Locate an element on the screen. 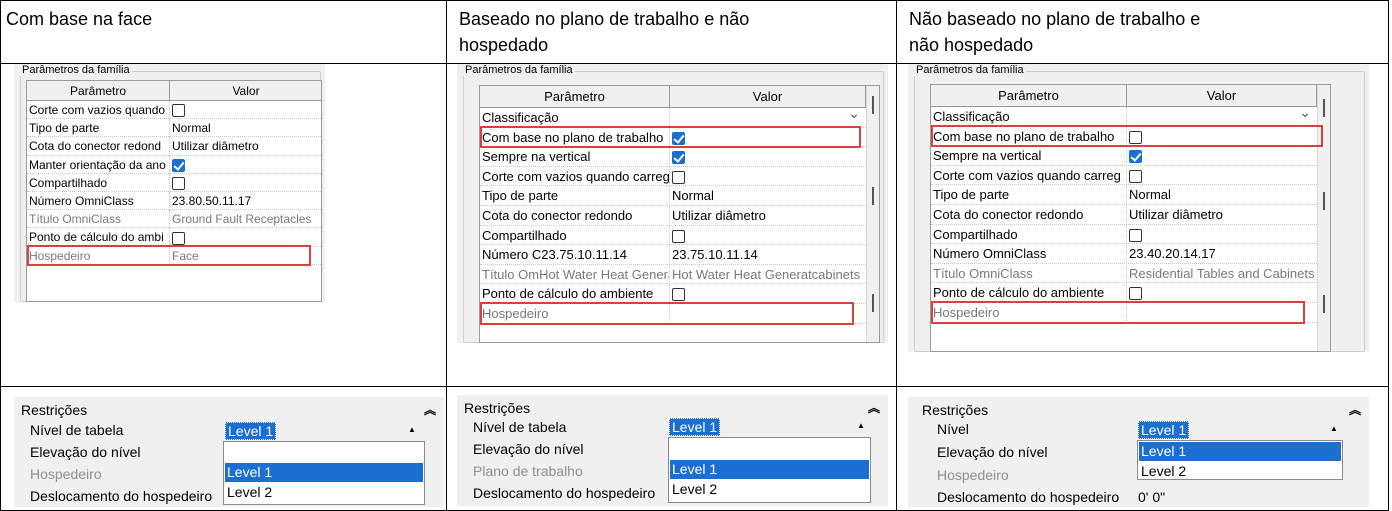 This screenshot has width=1392, height=511. table-row: Cota do conector redond Utilizar diâmetro is located at coordinates (174, 146).